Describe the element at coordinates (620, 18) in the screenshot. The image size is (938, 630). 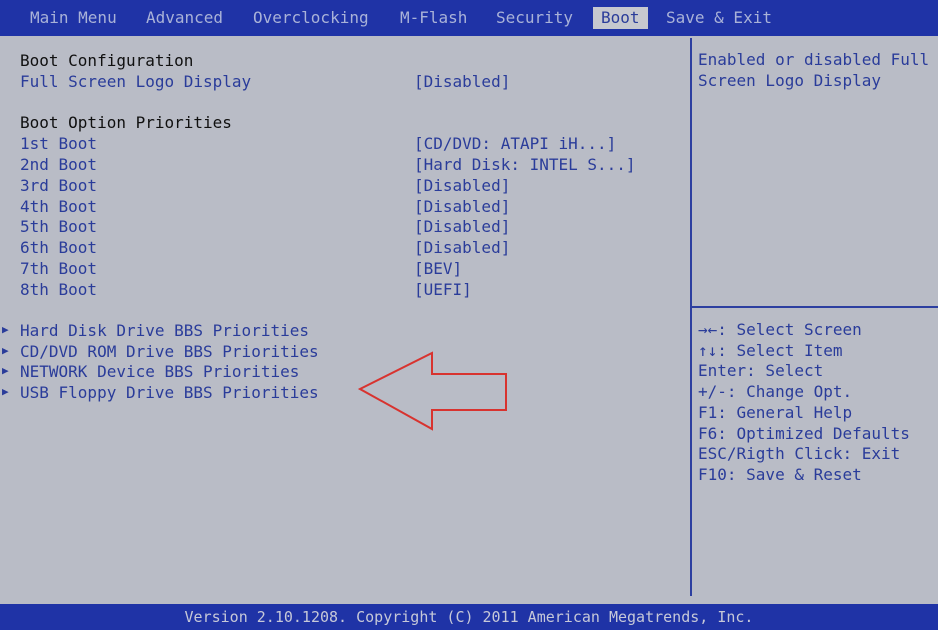
I see `menu-boot: Boot` at that location.